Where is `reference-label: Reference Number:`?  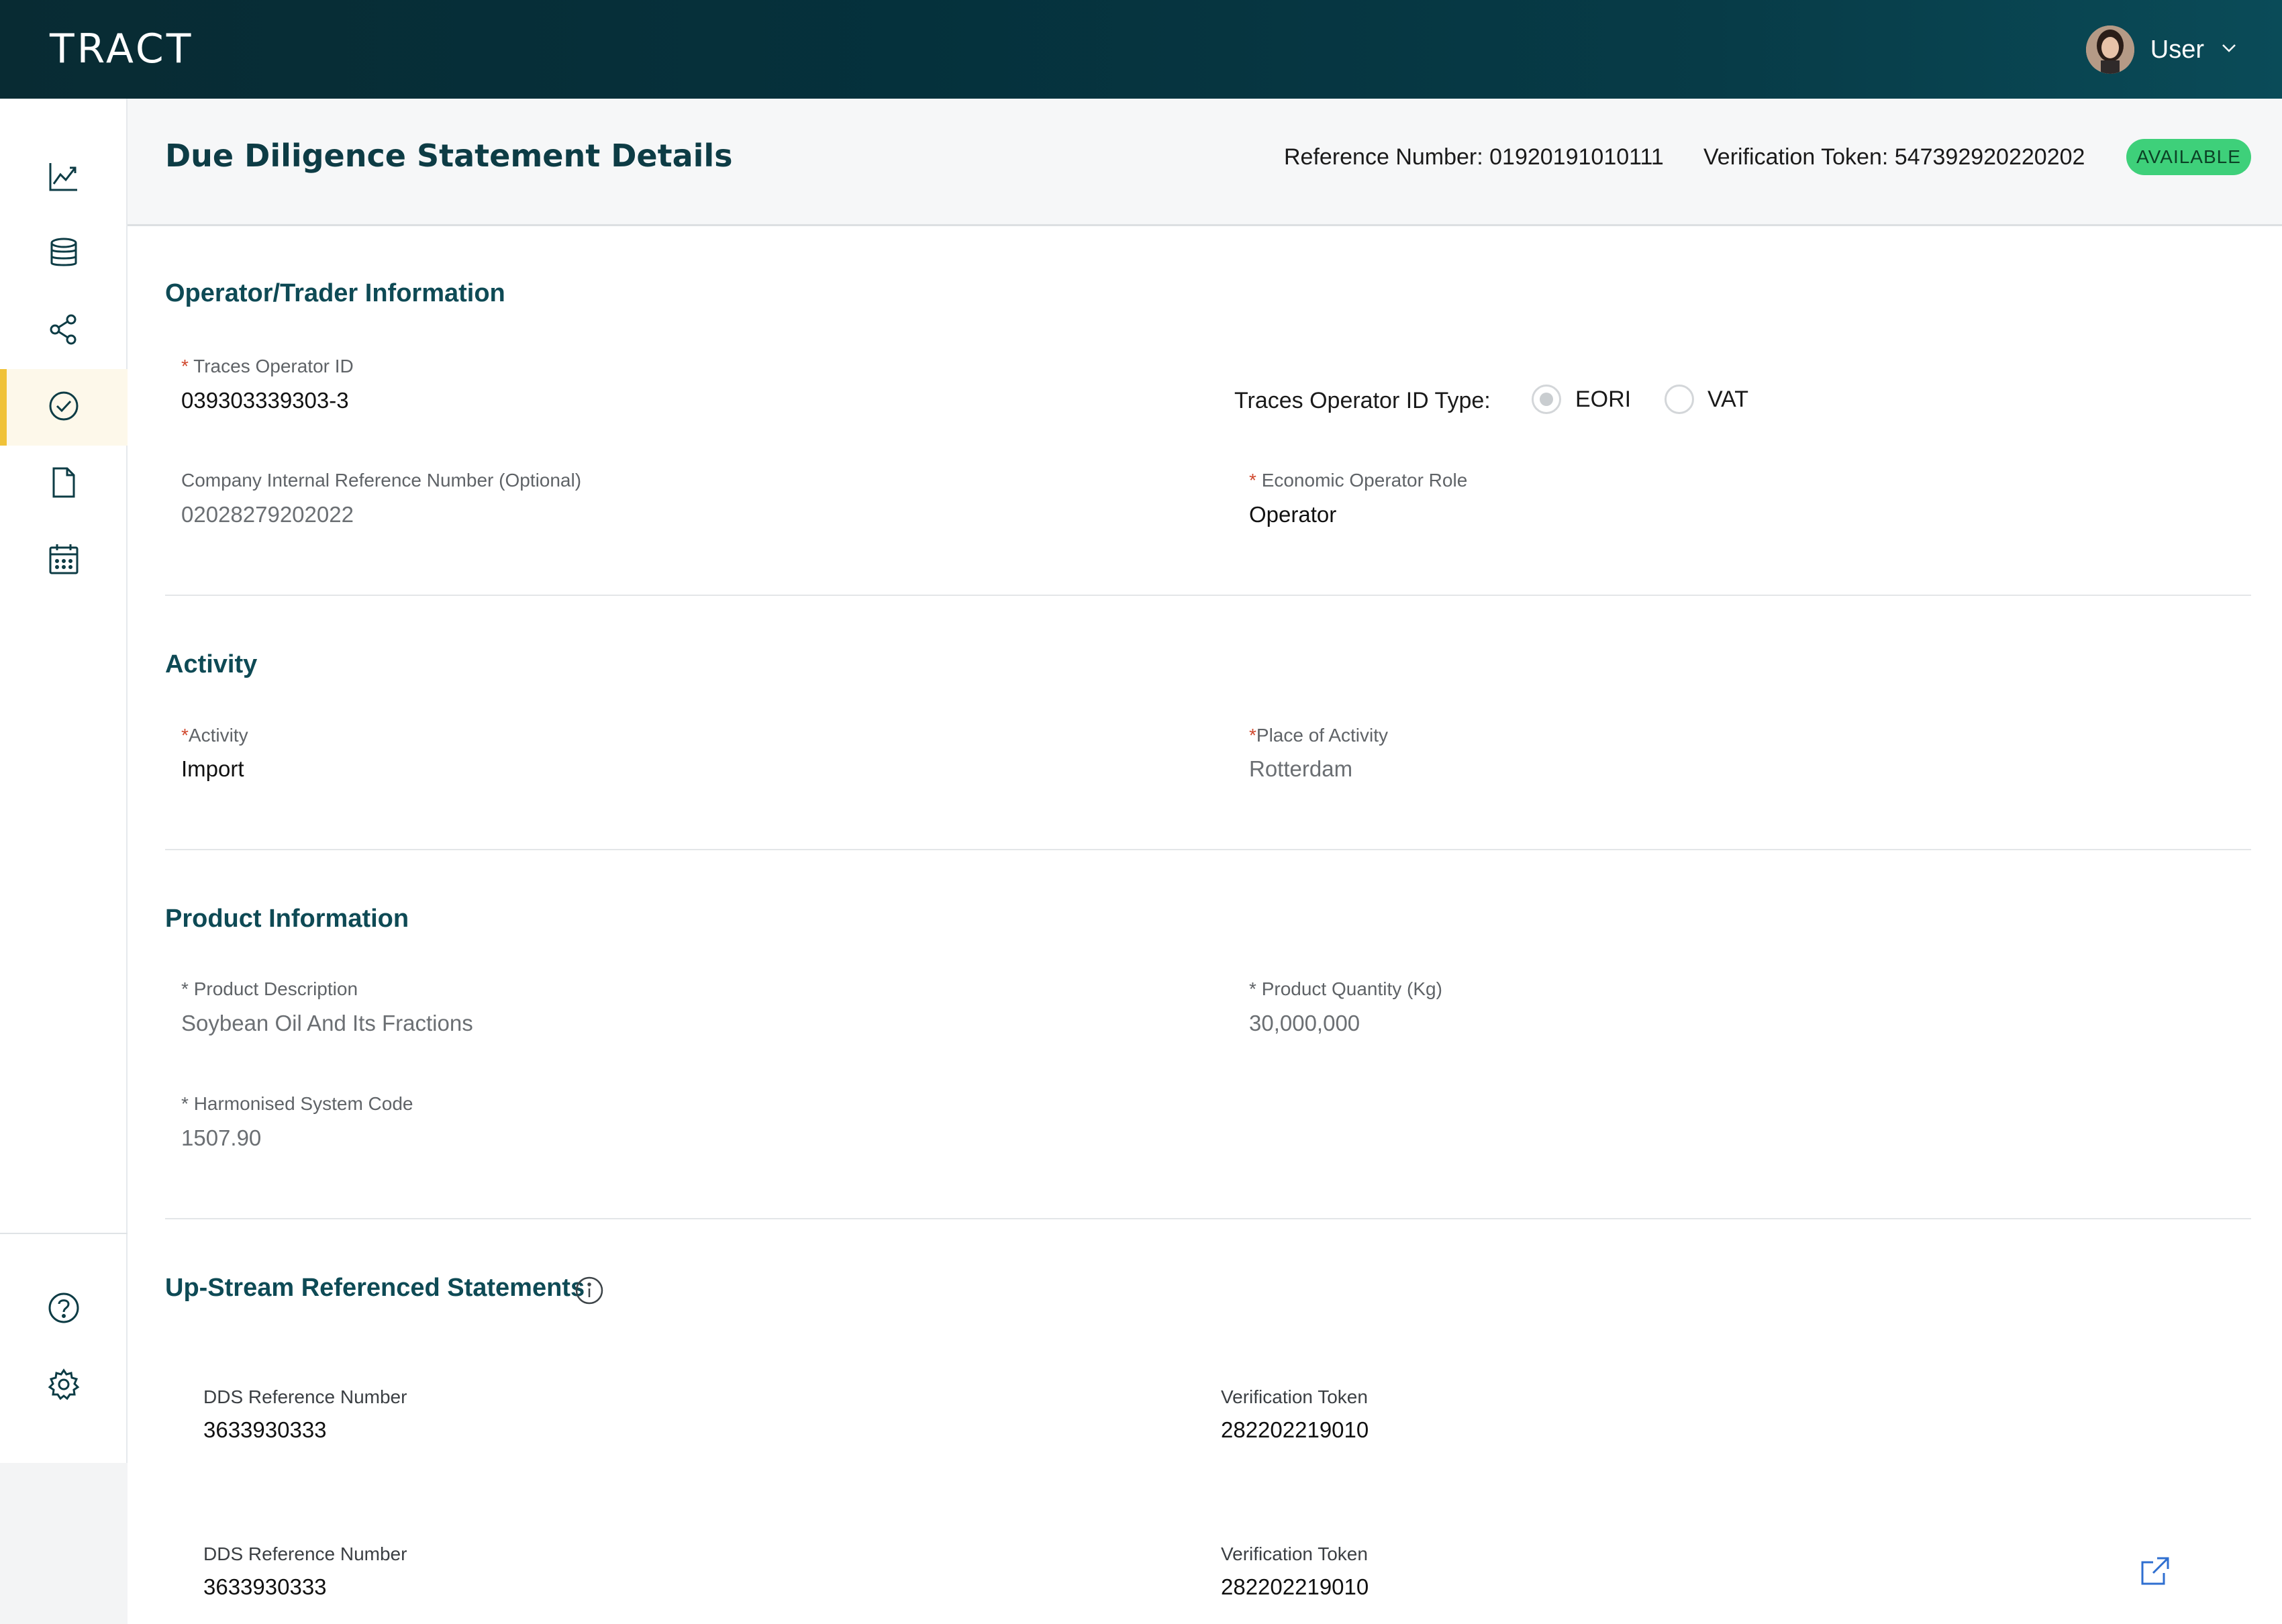
reference-label: Reference Number: is located at coordinates (1383, 157).